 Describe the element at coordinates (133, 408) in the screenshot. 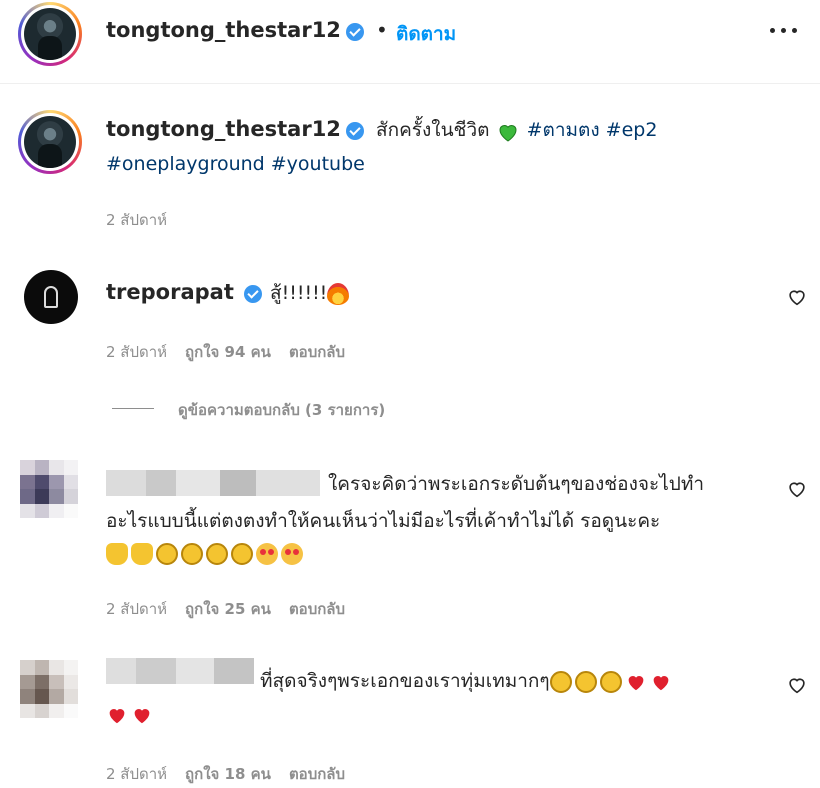

I see `replies-divider` at that location.